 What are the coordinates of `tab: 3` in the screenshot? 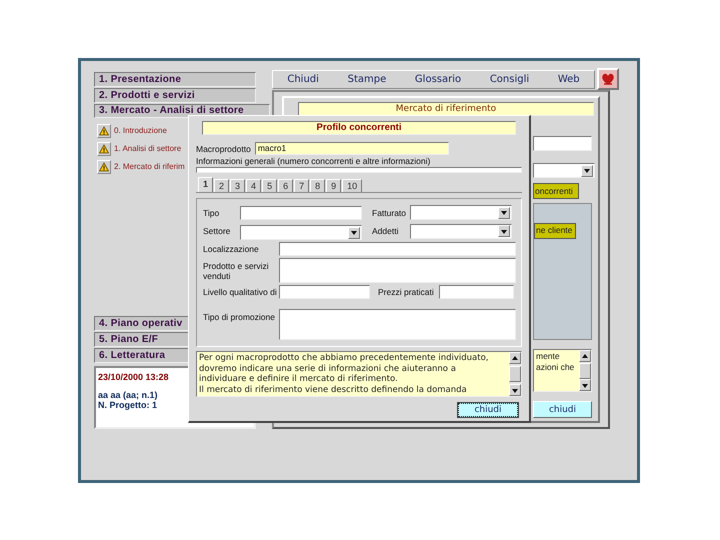 It's located at (238, 185).